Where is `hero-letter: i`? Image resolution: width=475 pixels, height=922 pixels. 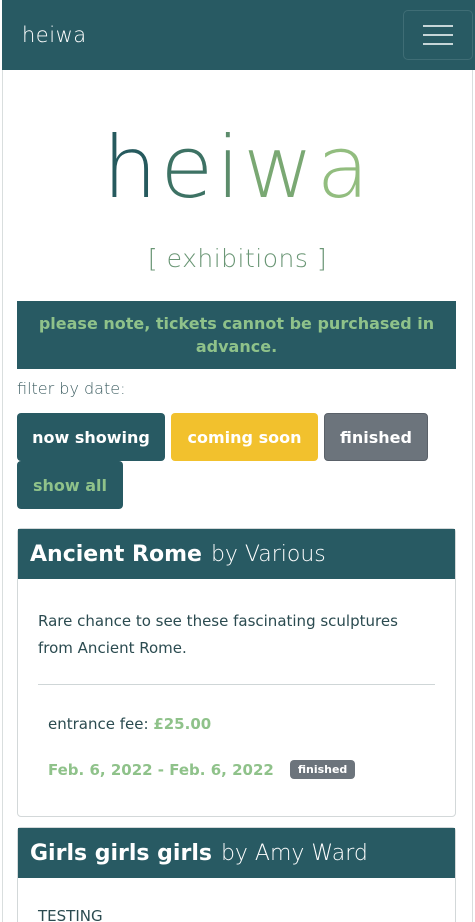 hero-letter: i is located at coordinates (230, 168).